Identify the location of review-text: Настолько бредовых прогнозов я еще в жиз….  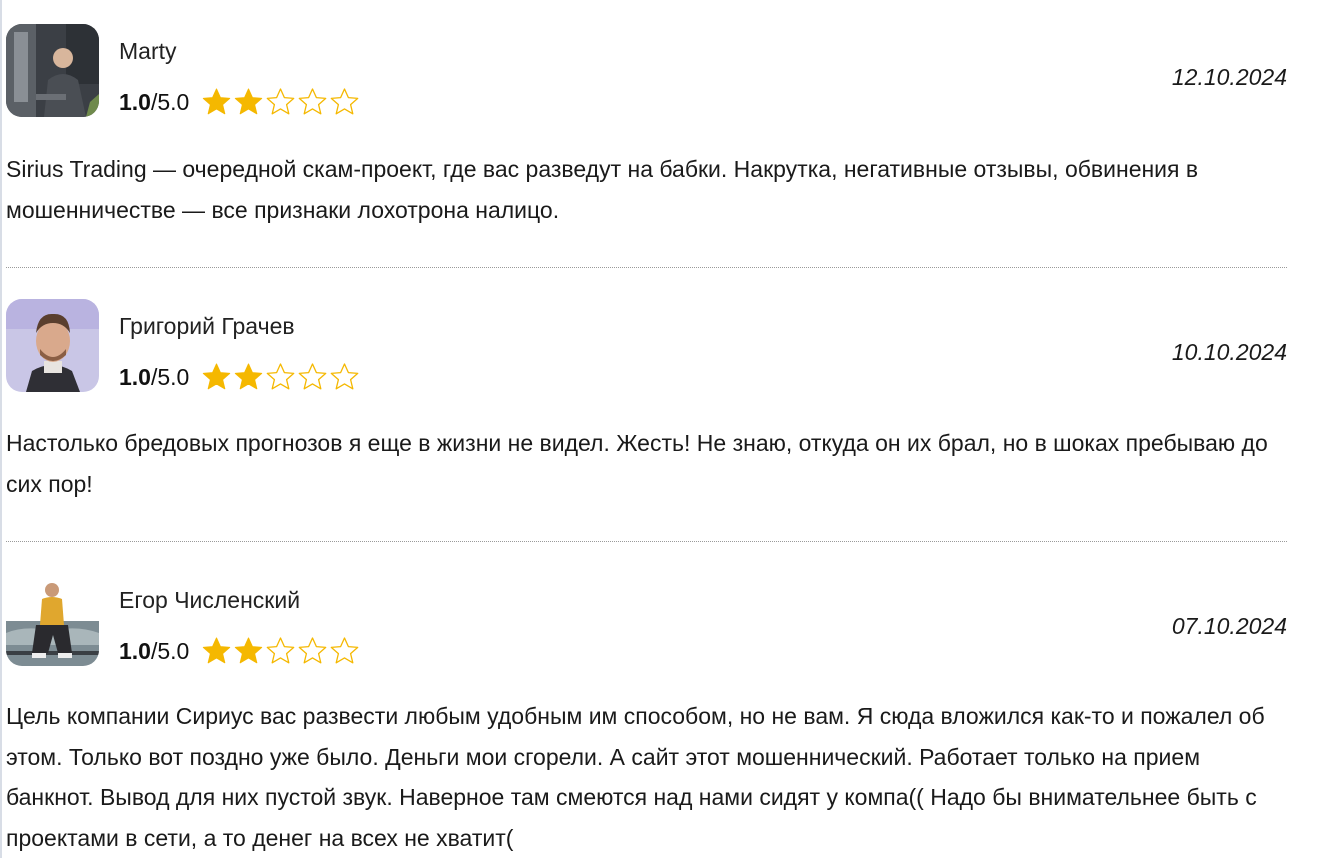
(637, 463).